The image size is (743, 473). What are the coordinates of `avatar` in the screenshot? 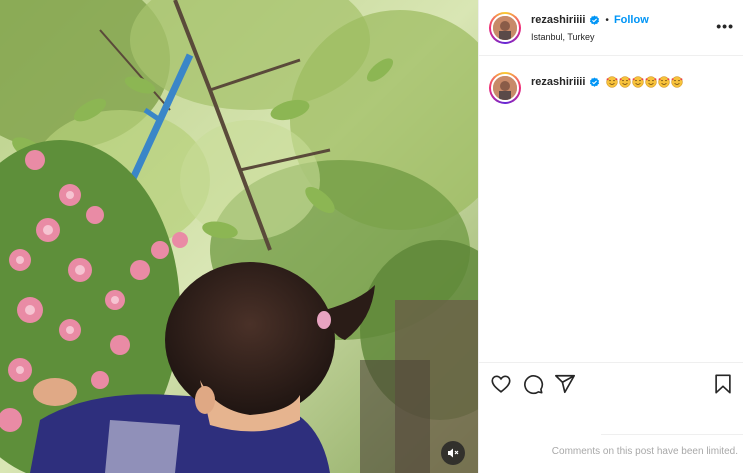 It's located at (505, 28).